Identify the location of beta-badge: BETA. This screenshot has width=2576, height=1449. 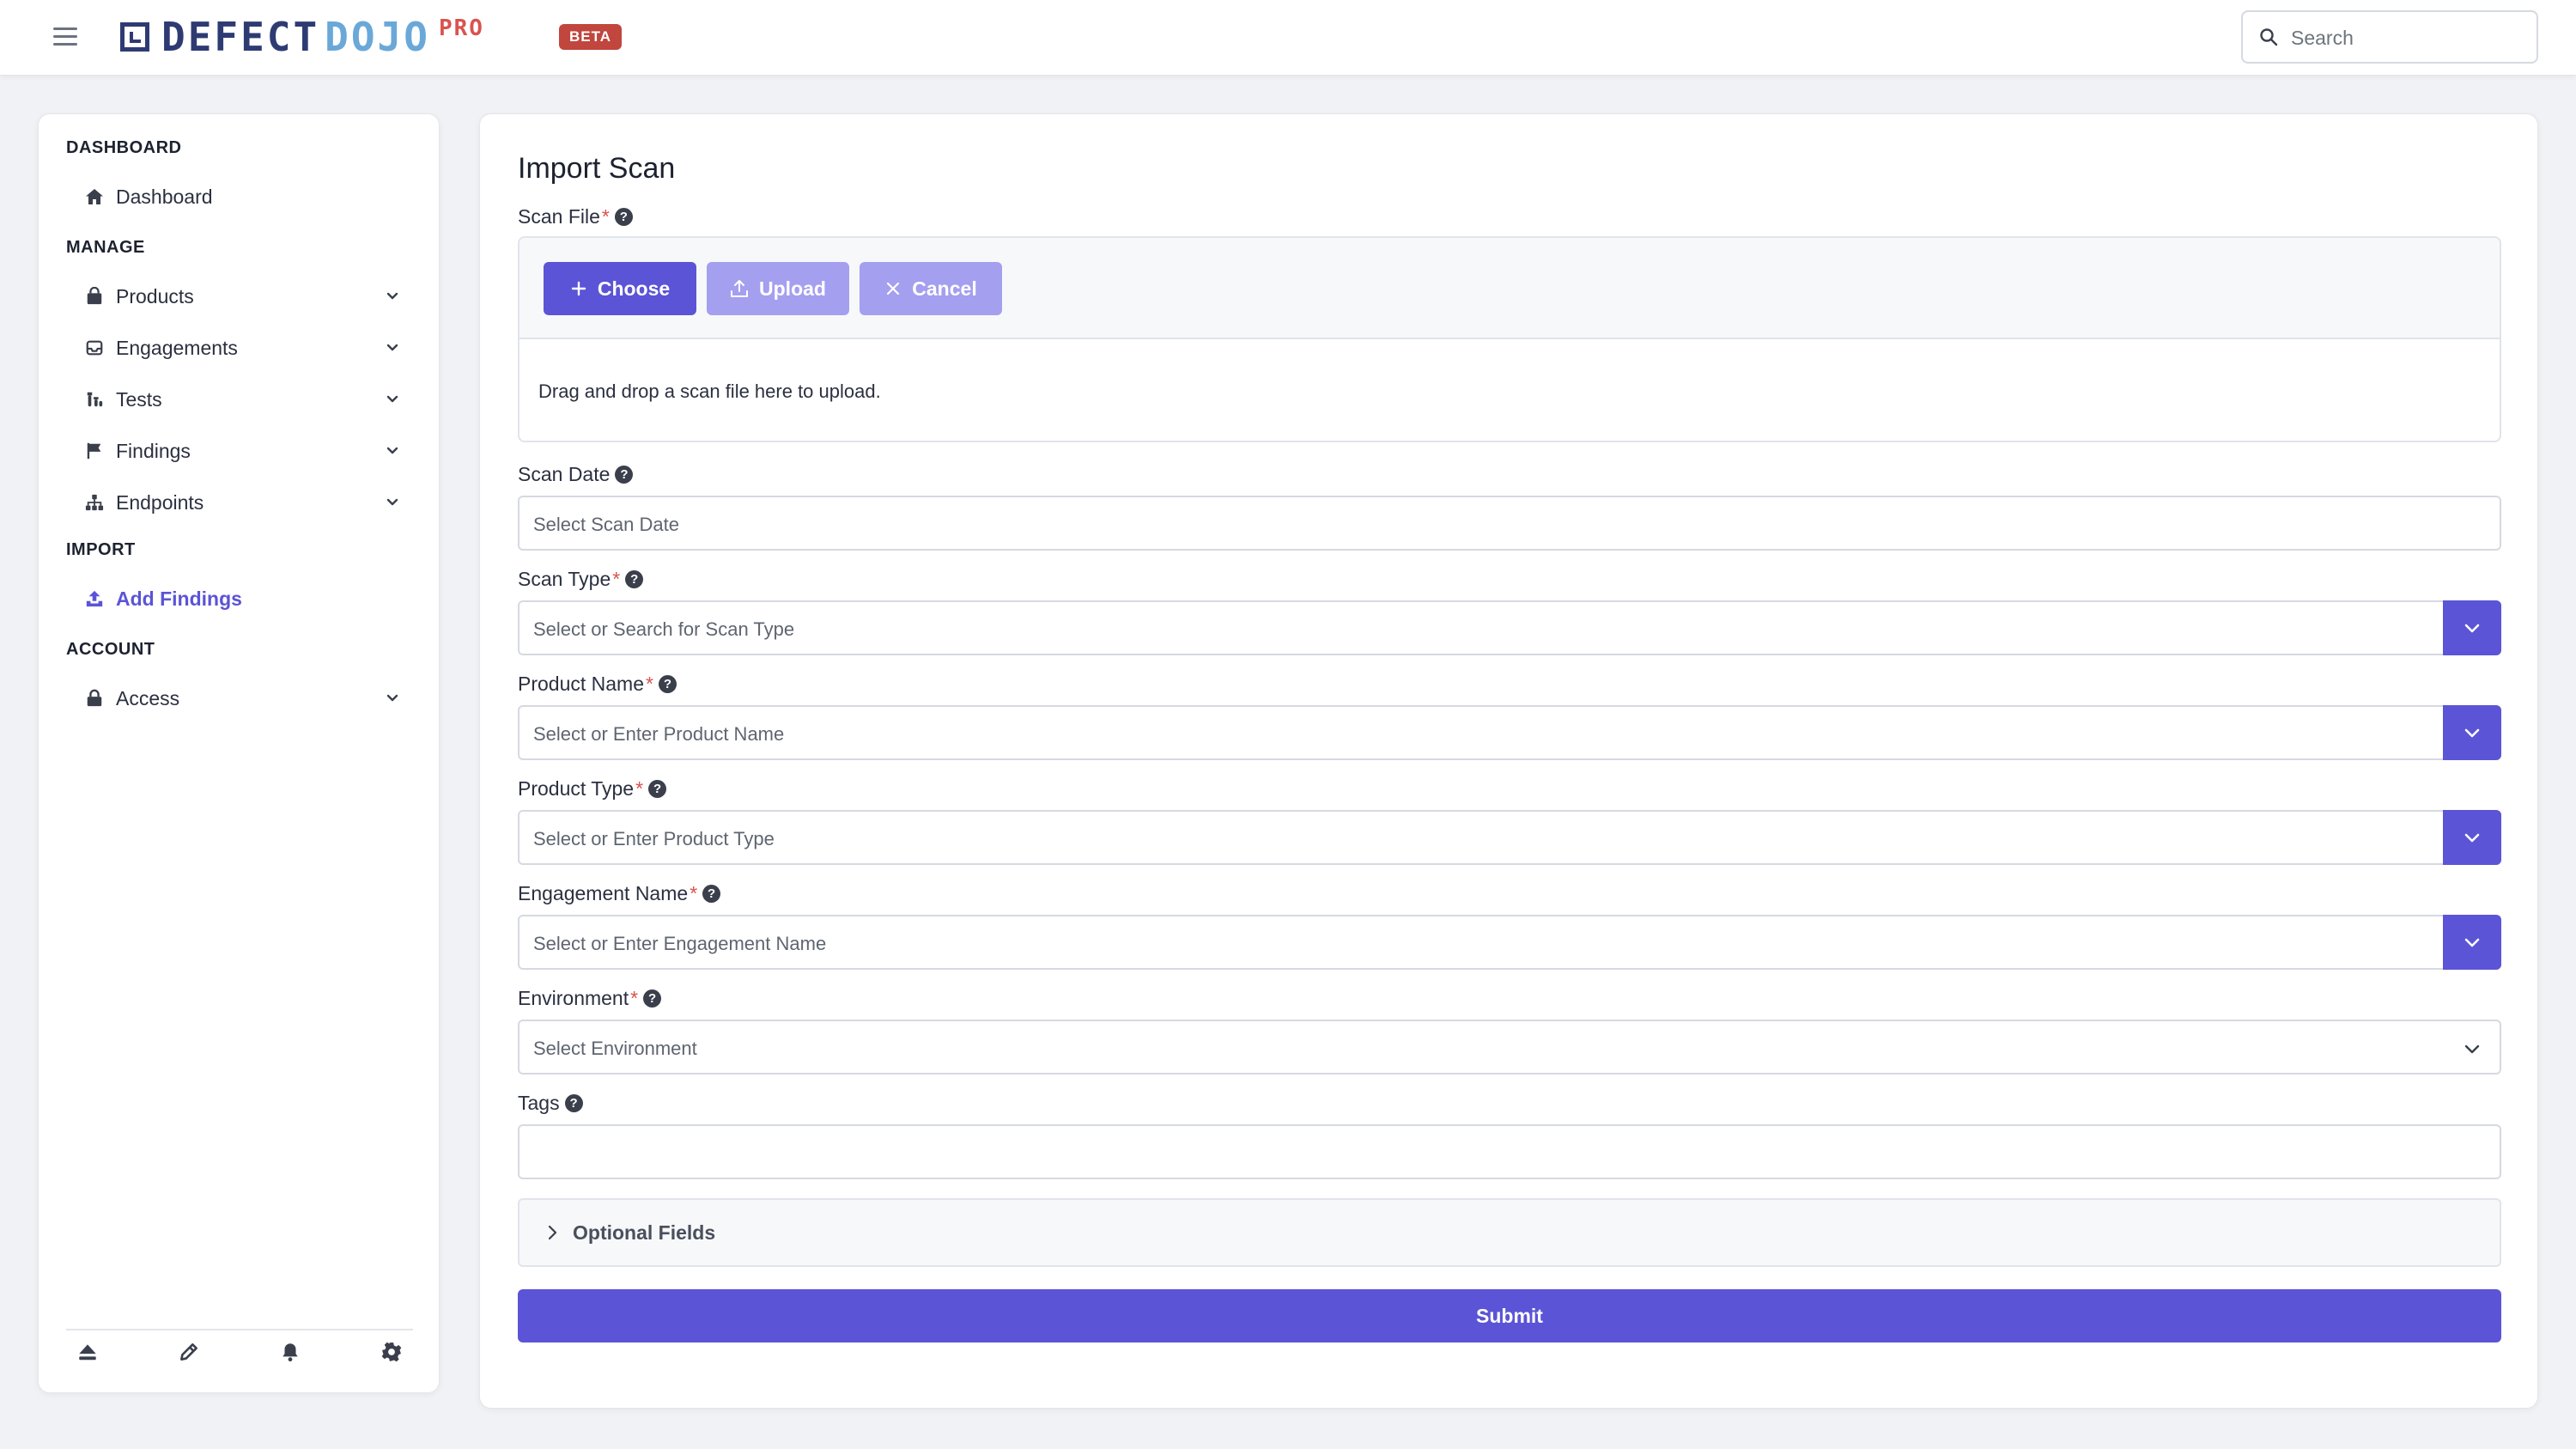
(591, 37).